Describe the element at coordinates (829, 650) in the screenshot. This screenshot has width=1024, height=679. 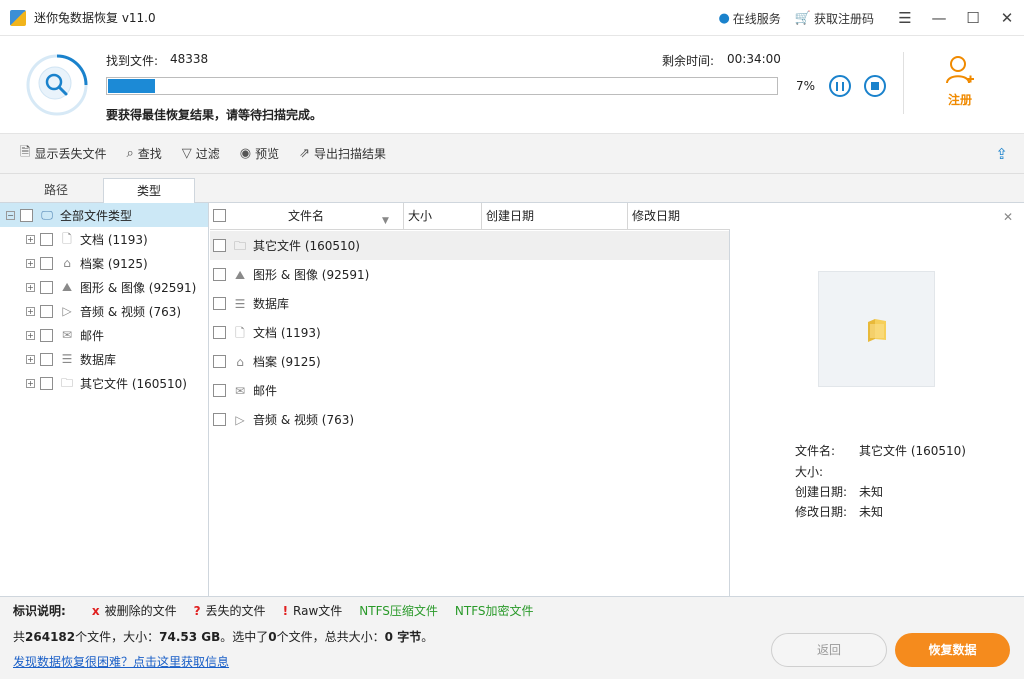
I see `back-button: 返回` at that location.